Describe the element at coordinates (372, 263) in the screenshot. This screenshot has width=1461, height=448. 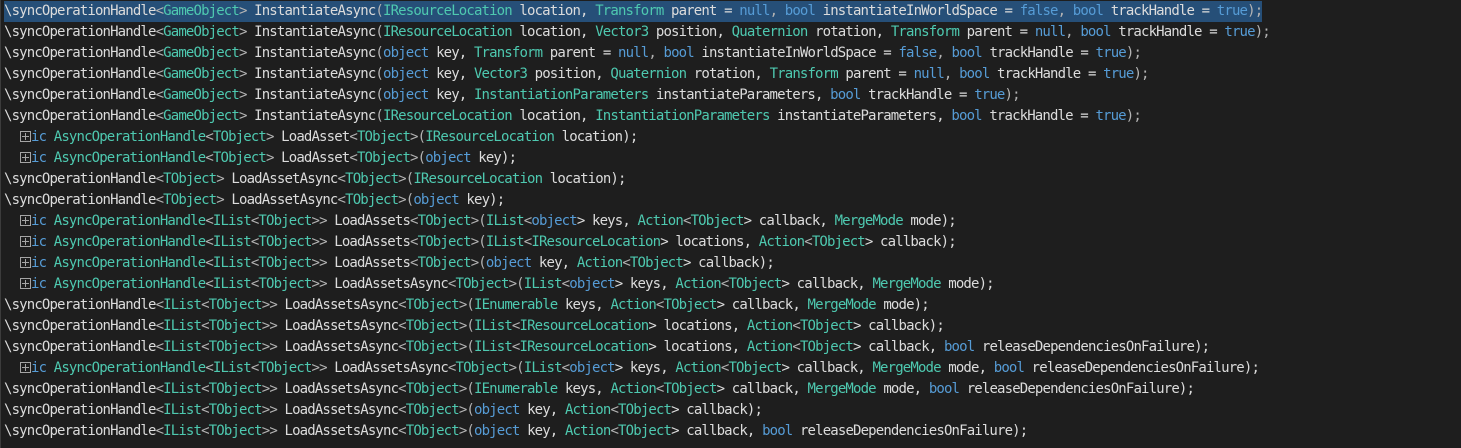
I see `code-token: LoadAssets` at that location.